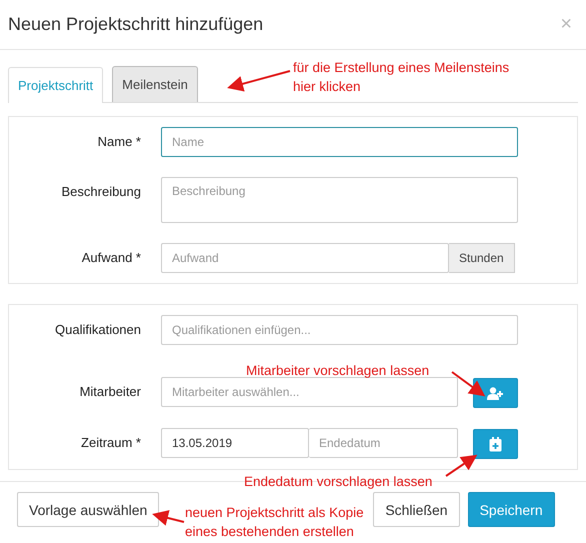  What do you see at coordinates (97, 329) in the screenshot?
I see `field-label: Qualifikationen` at bounding box center [97, 329].